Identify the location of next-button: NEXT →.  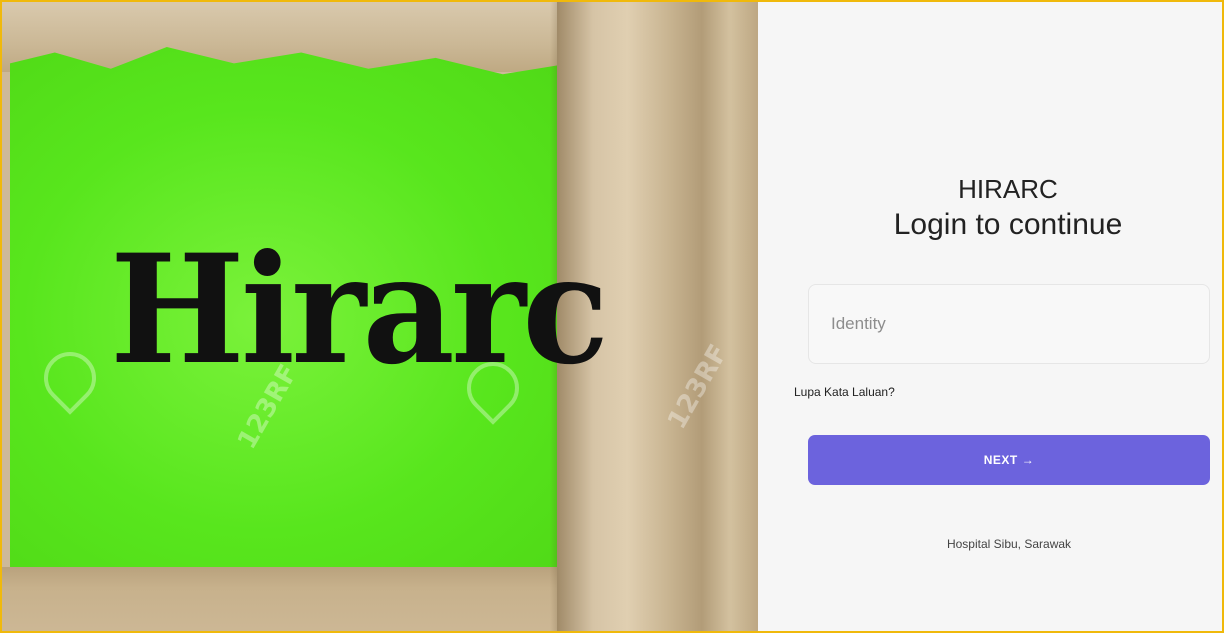
(1009, 460).